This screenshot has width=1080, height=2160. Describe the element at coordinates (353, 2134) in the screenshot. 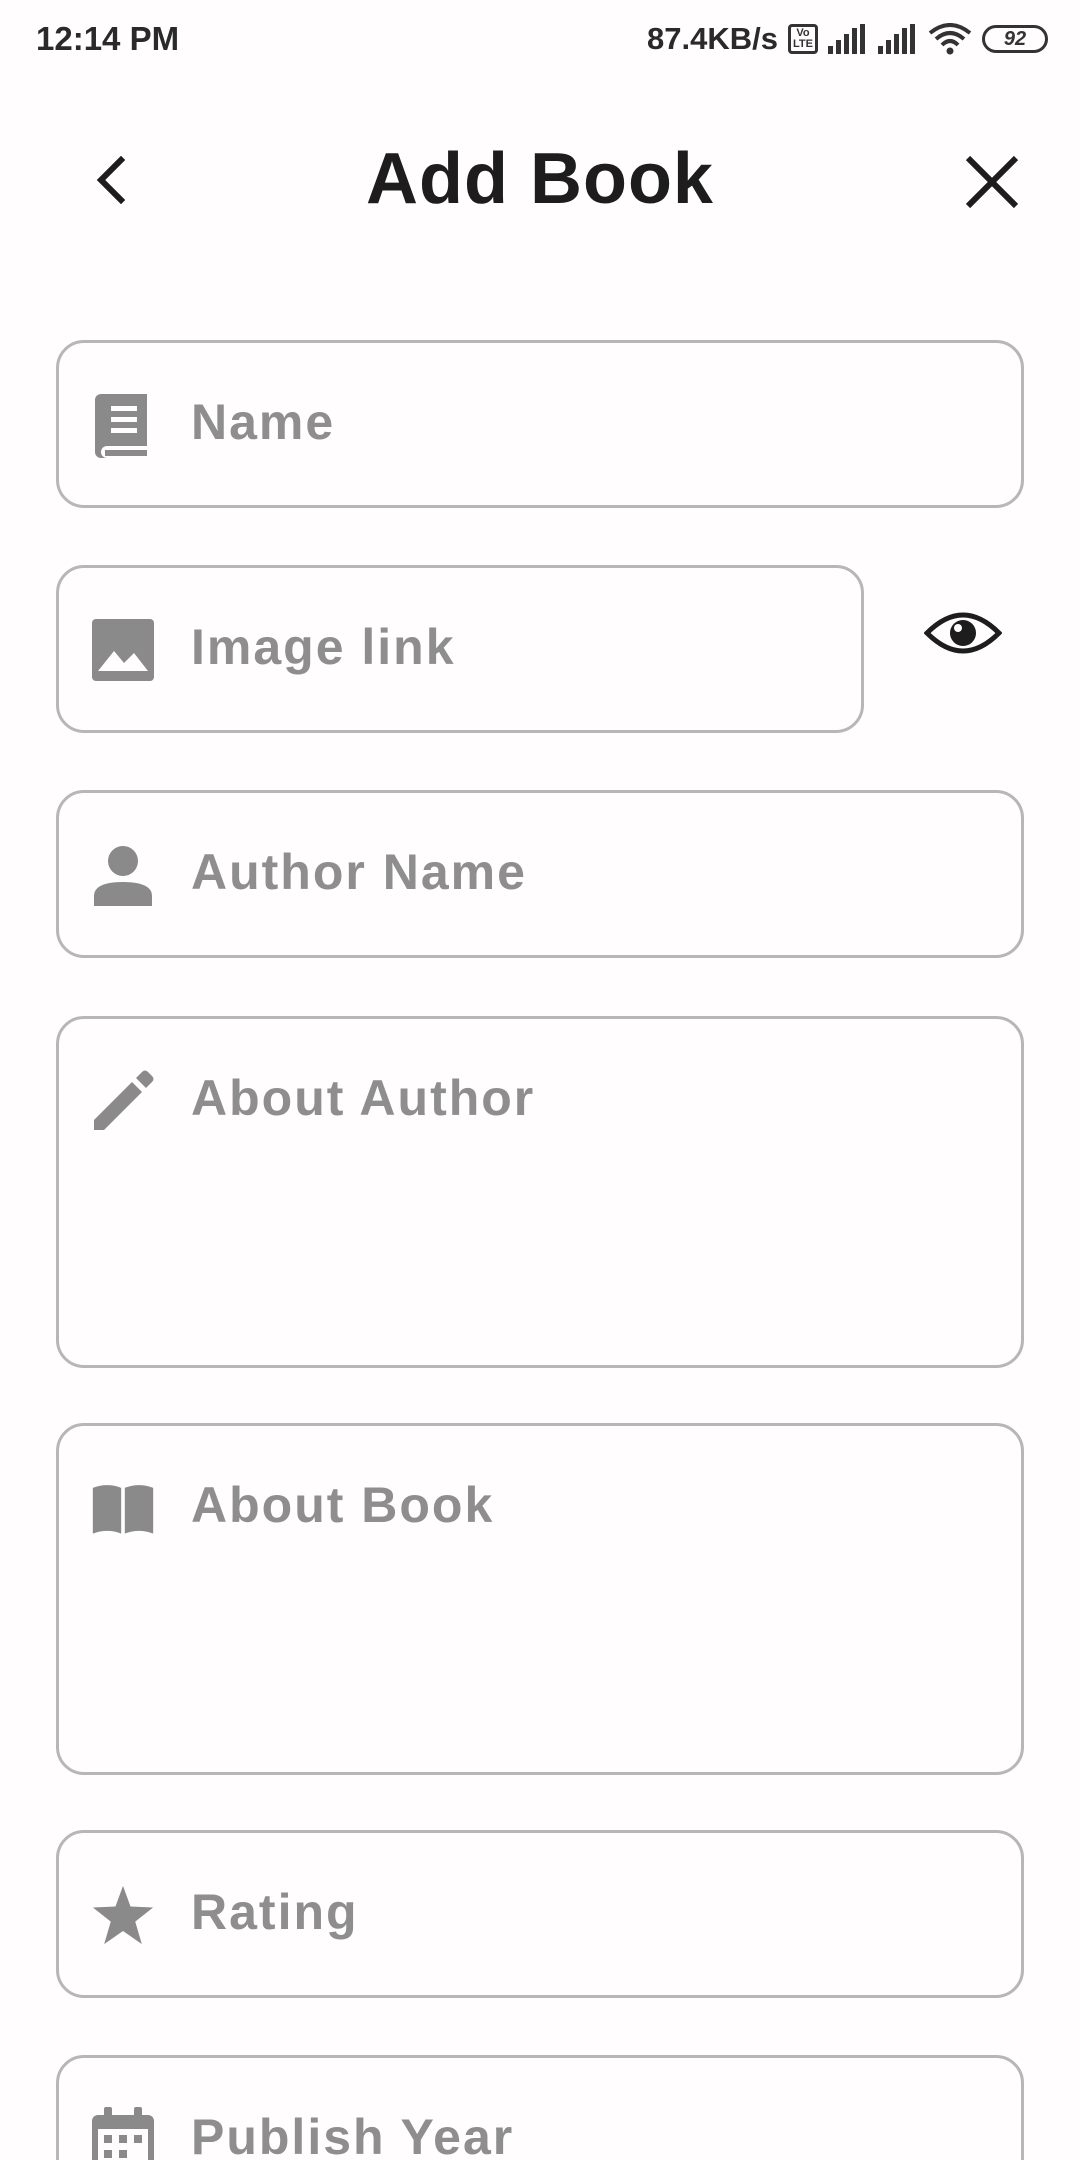

I see `publish-year-placeholder: Publish Year` at that location.